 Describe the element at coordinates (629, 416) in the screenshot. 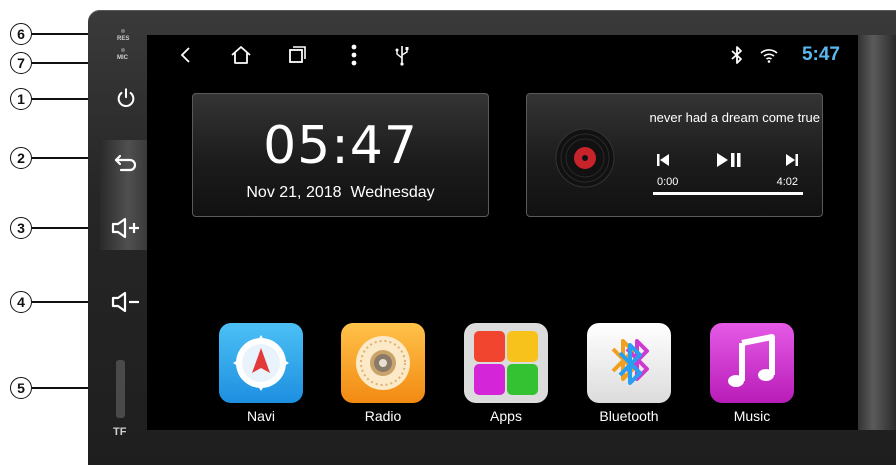

I see `app-label-bluetooth: Bluetooth` at that location.